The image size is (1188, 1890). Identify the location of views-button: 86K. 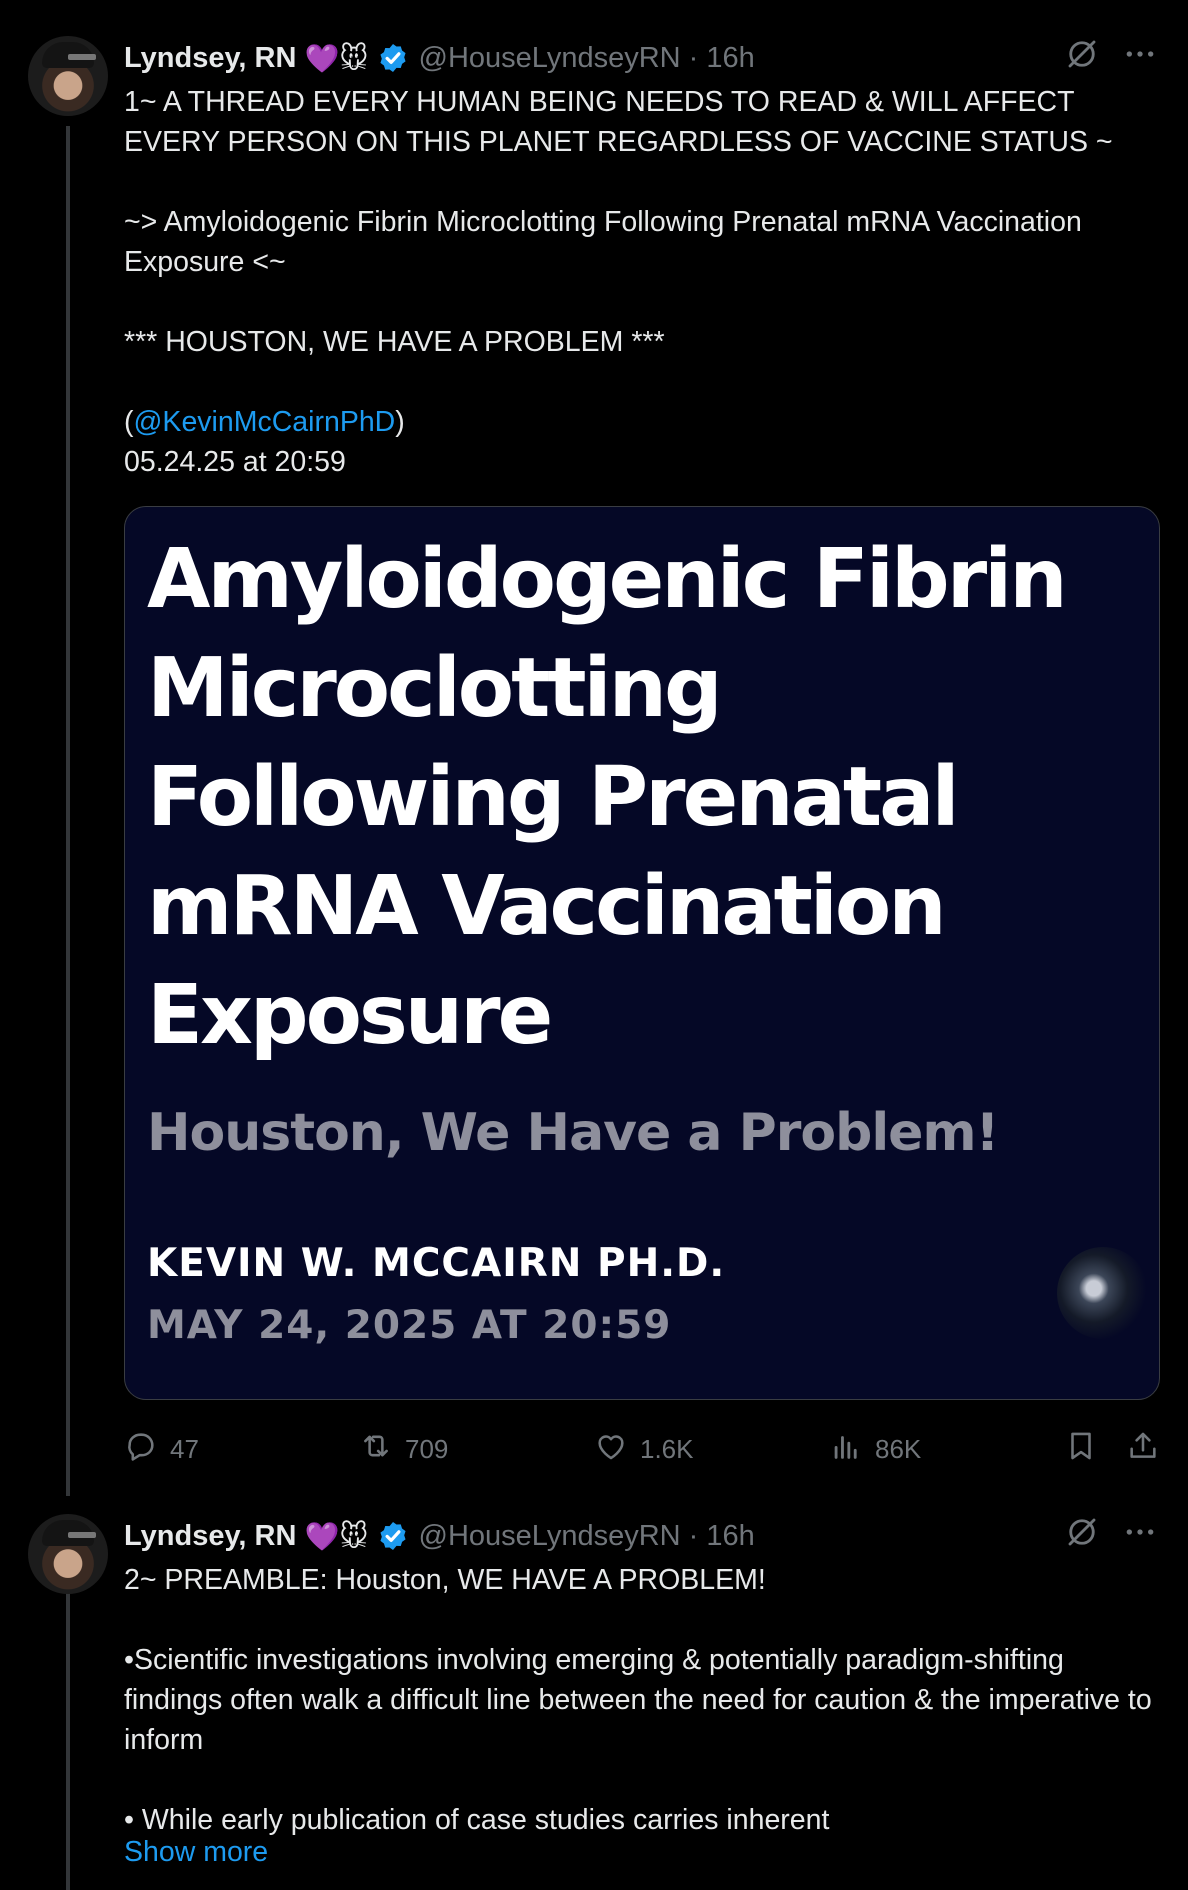
(946, 1449).